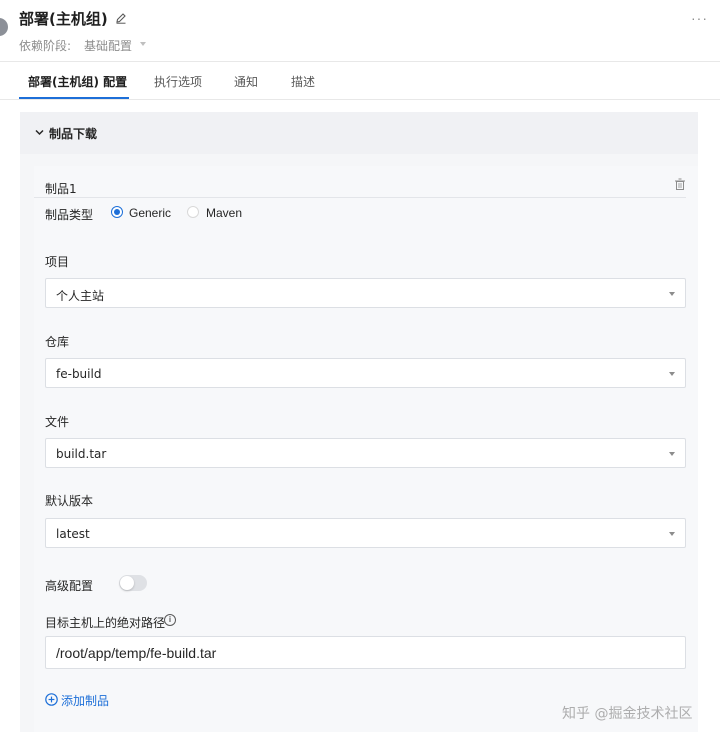 This screenshot has width=720, height=741. Describe the element at coordinates (178, 81) in the screenshot. I see `tab-execution-options: 执行选项` at that location.